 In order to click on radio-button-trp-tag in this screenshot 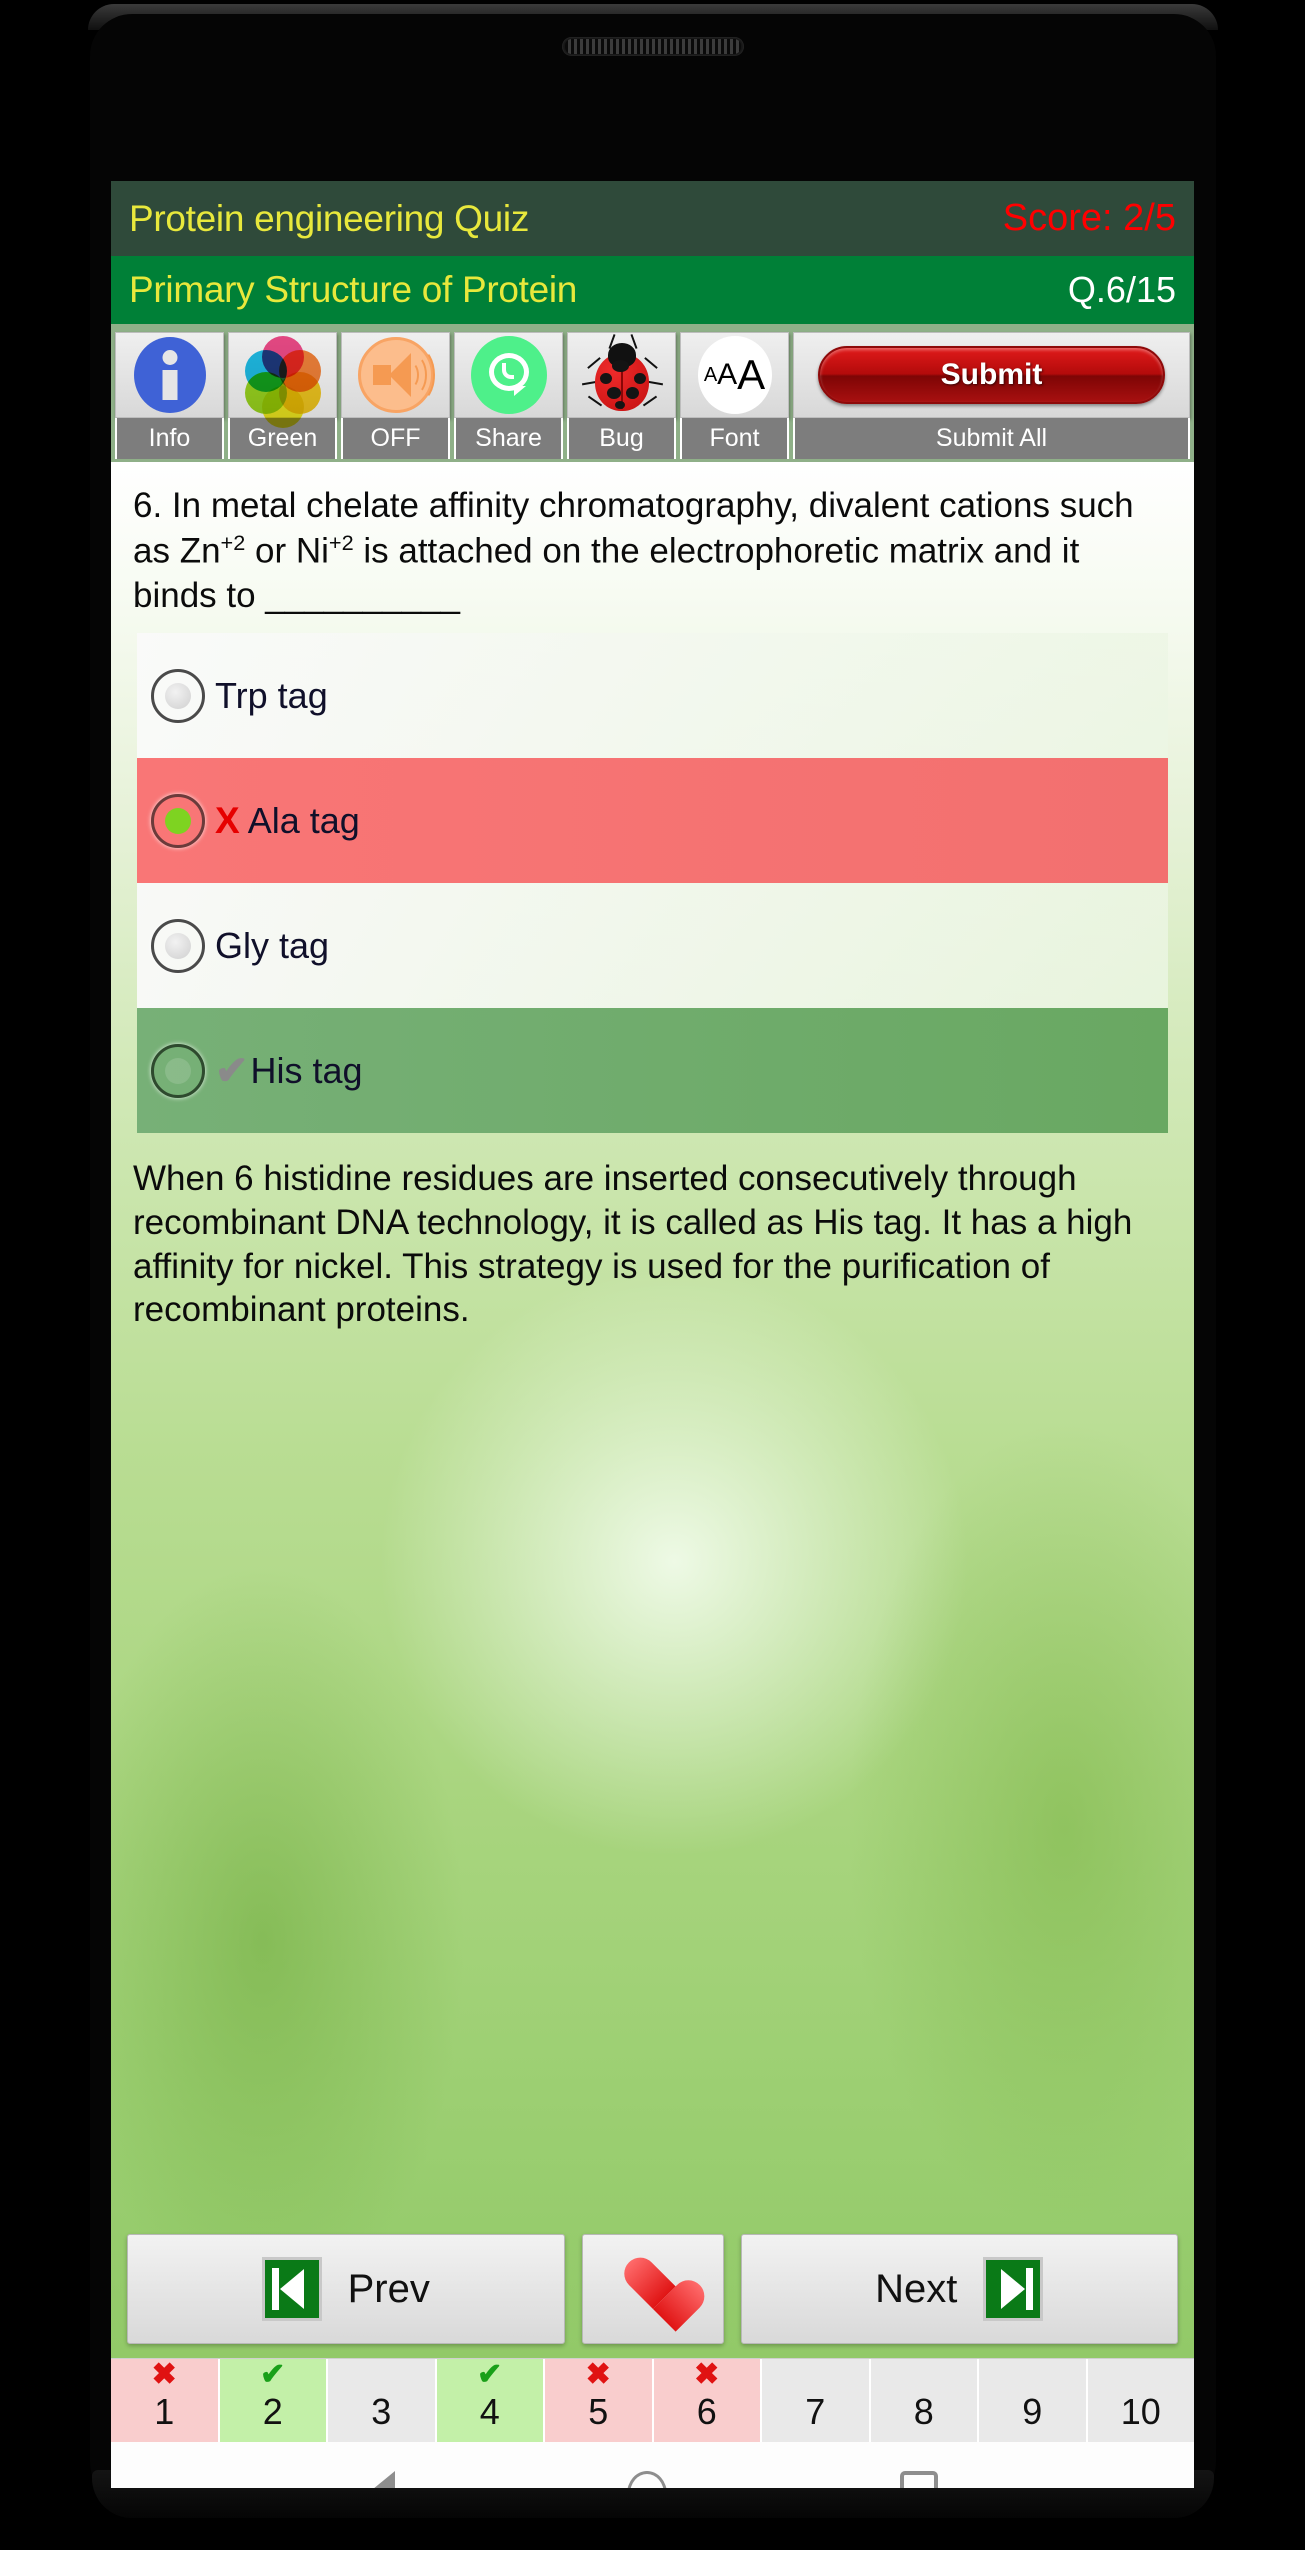, I will do `click(178, 695)`.